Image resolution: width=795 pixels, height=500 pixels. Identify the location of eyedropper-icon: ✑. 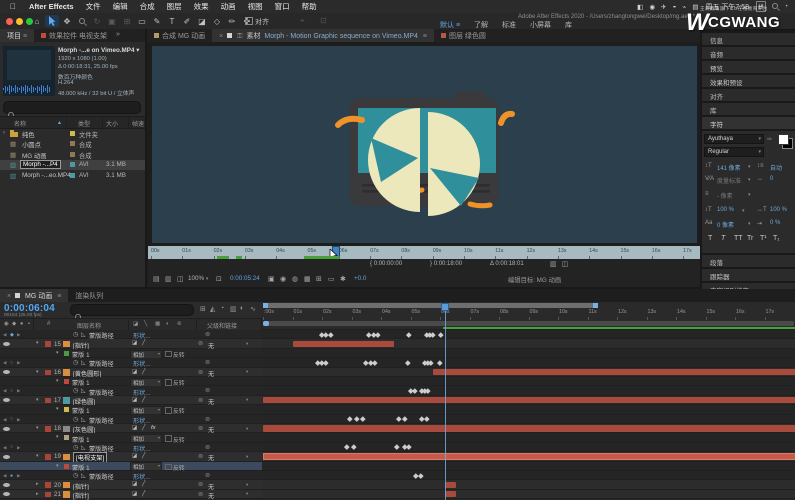
(769, 139).